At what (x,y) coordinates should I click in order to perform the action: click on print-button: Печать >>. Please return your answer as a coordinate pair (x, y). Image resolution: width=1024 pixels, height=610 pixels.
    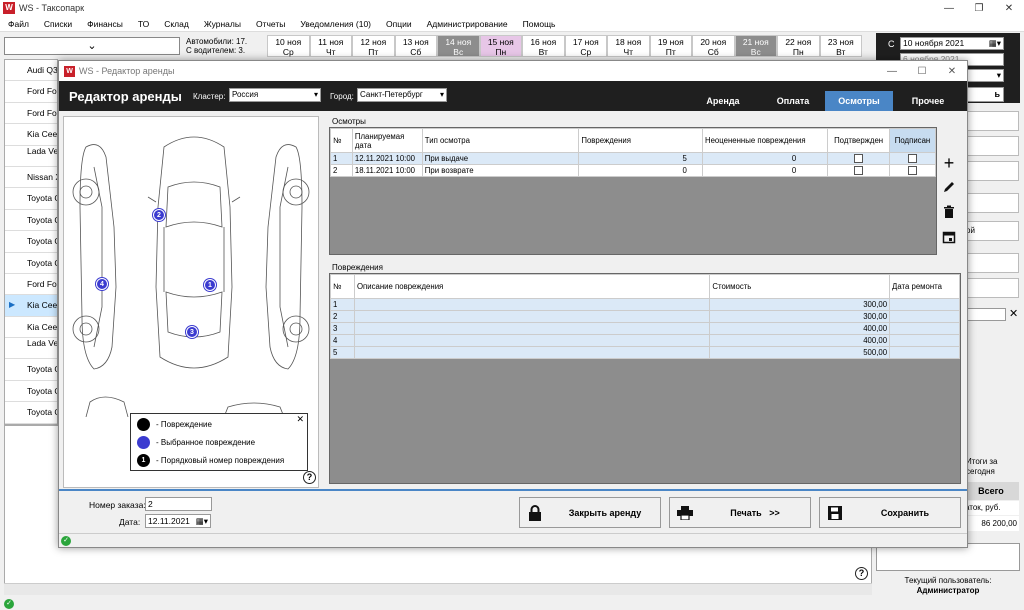
    Looking at the image, I should click on (740, 512).